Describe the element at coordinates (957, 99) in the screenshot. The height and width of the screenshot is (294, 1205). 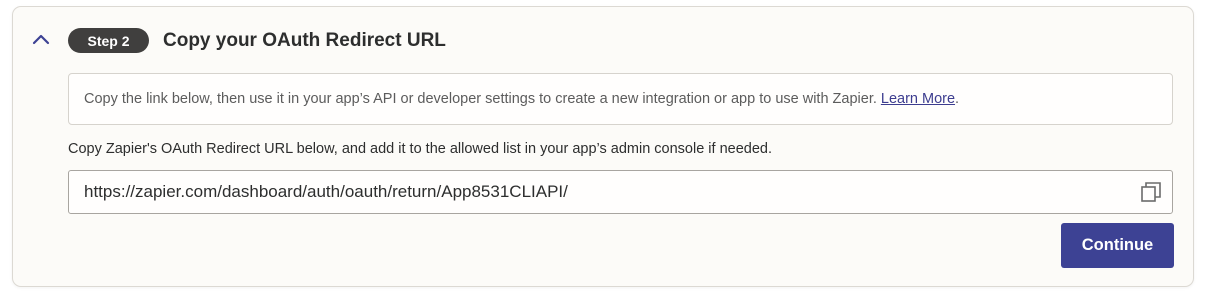
I see `info-trailing: .` at that location.